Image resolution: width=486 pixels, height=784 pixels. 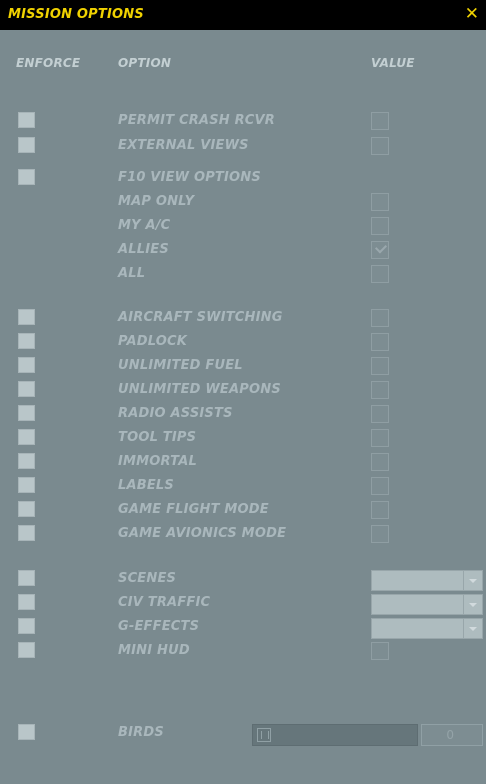 I want to click on close-icon: ✕, so click(x=472, y=14).